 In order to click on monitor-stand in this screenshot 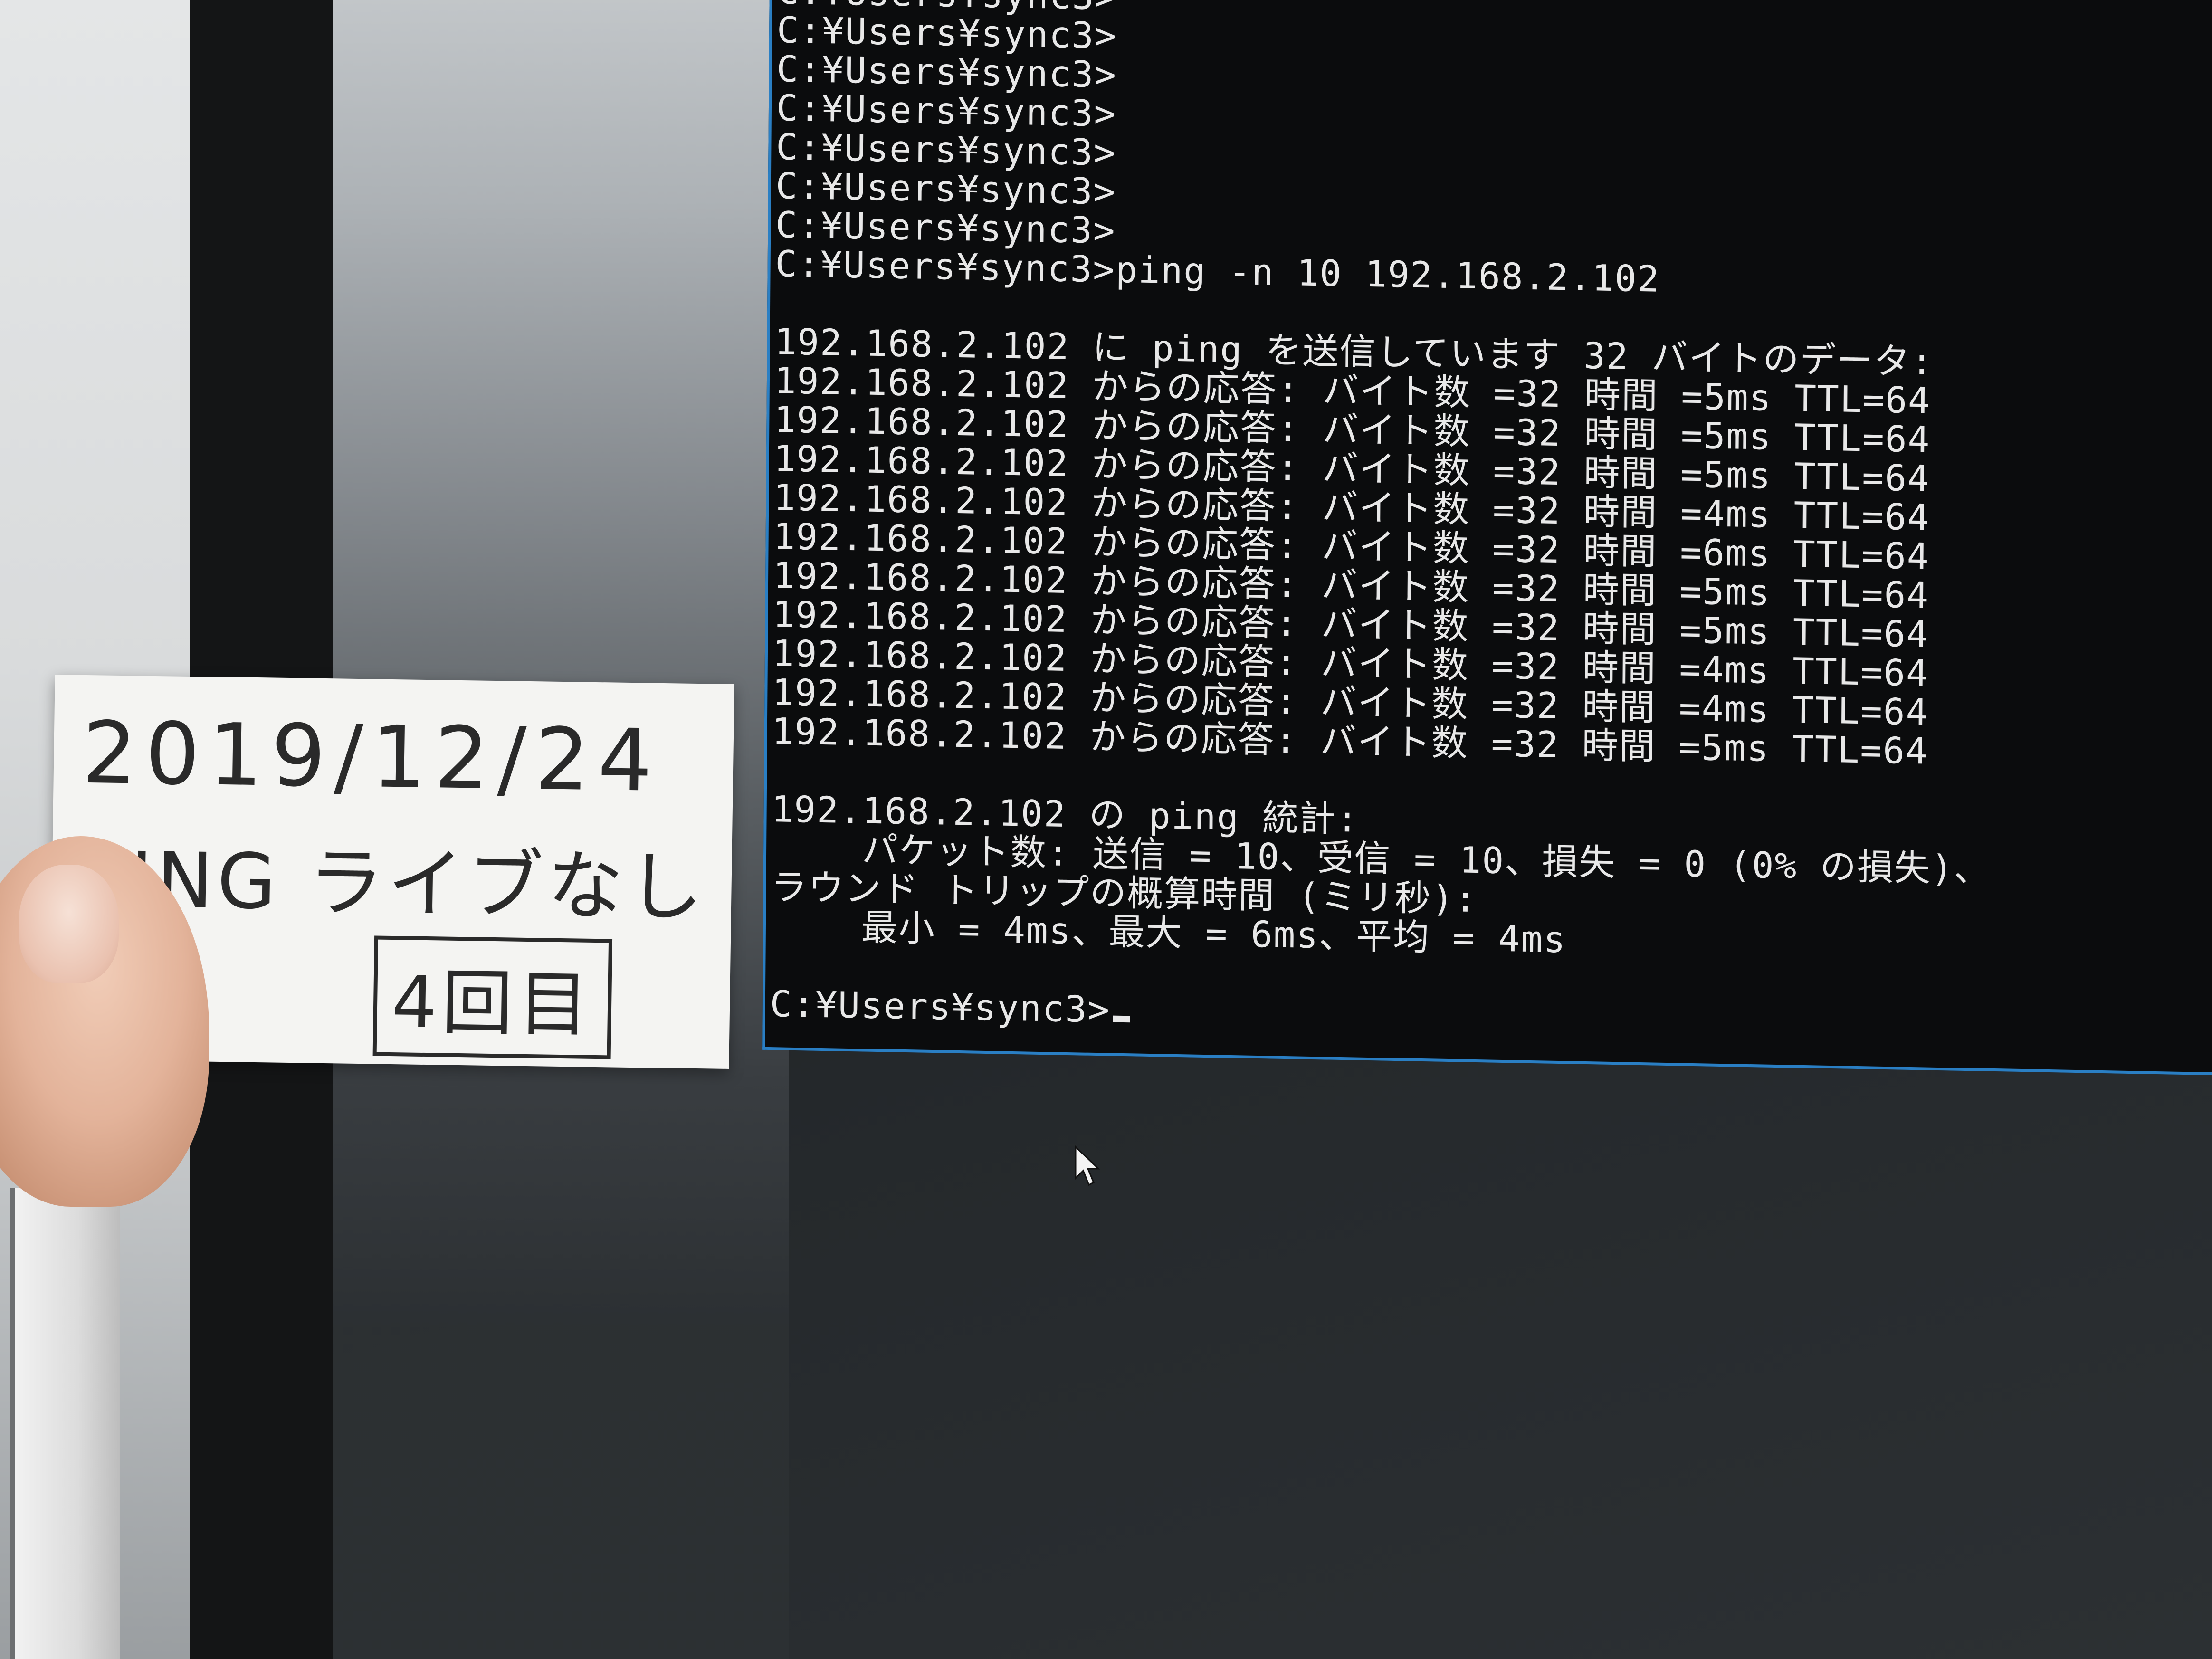, I will do `click(65, 1423)`.